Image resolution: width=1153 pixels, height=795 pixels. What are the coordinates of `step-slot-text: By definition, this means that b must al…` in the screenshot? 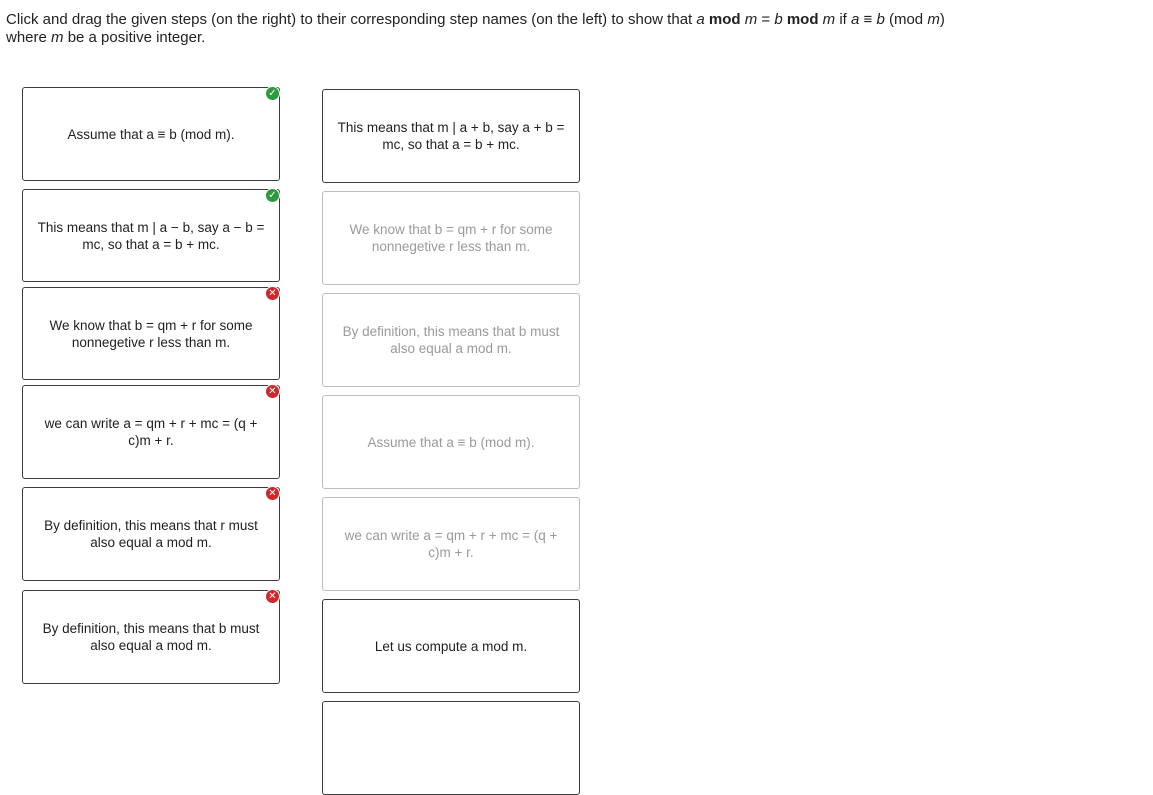 It's located at (151, 637).